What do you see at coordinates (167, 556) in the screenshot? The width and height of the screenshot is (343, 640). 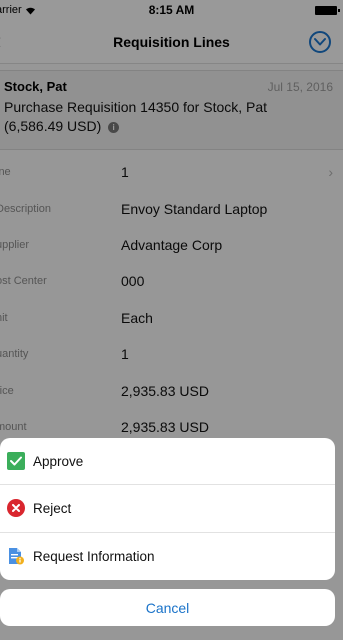 I see `request-information-button: Request Information` at bounding box center [167, 556].